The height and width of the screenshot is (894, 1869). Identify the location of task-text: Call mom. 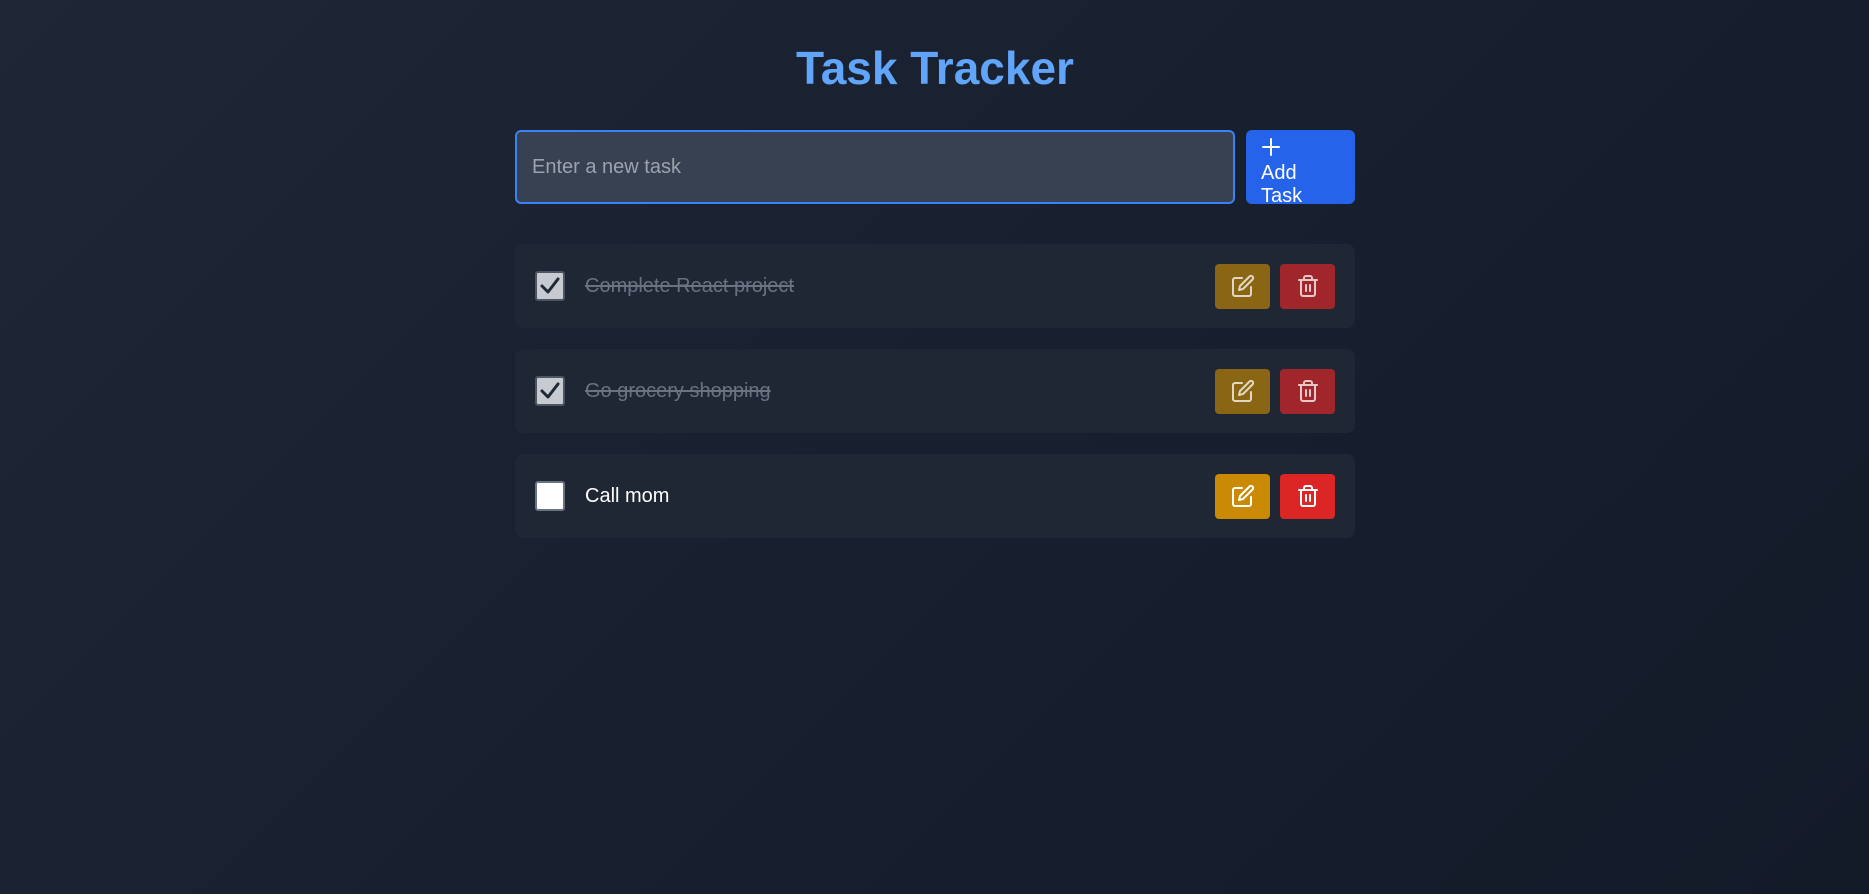
(627, 495).